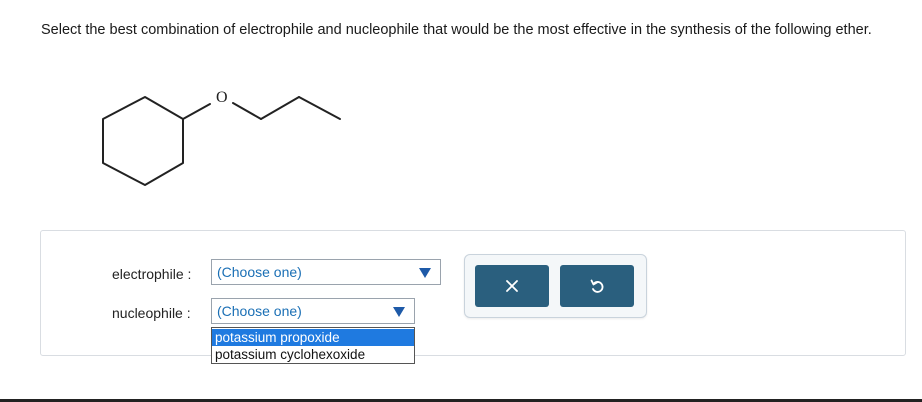  What do you see at coordinates (222, 97) in the screenshot?
I see `oxygen-label: O` at bounding box center [222, 97].